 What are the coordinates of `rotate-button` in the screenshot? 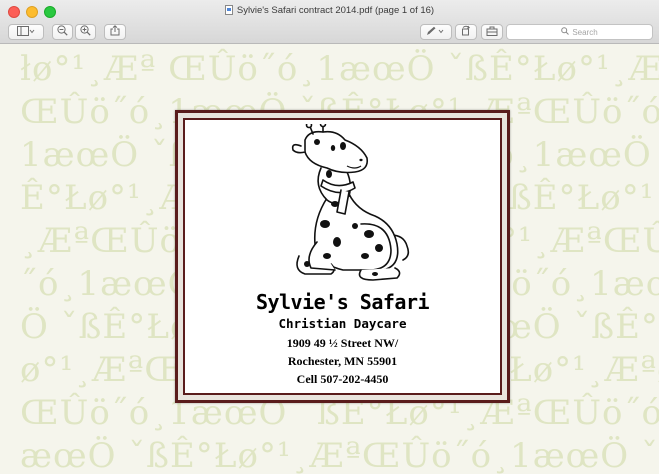 It's located at (466, 32).